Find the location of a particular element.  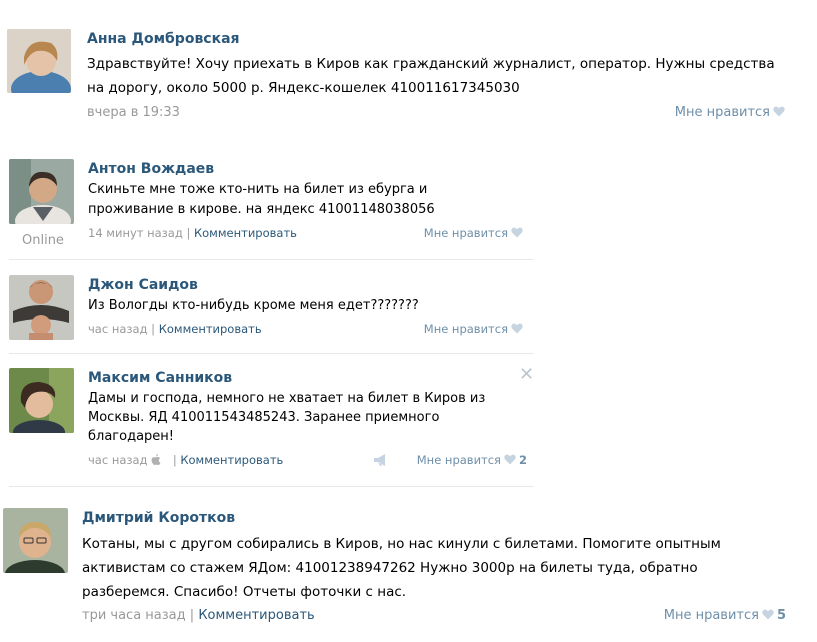

megaphone-icon is located at coordinates (381, 460).